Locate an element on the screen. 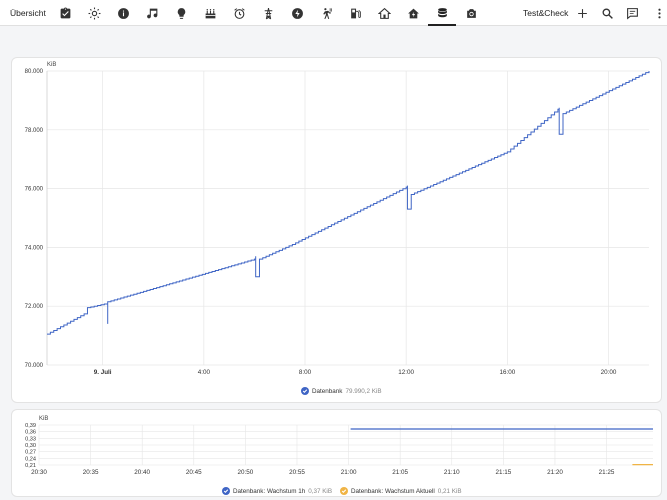  y-tick-label: 70.000 is located at coordinates (34, 366).